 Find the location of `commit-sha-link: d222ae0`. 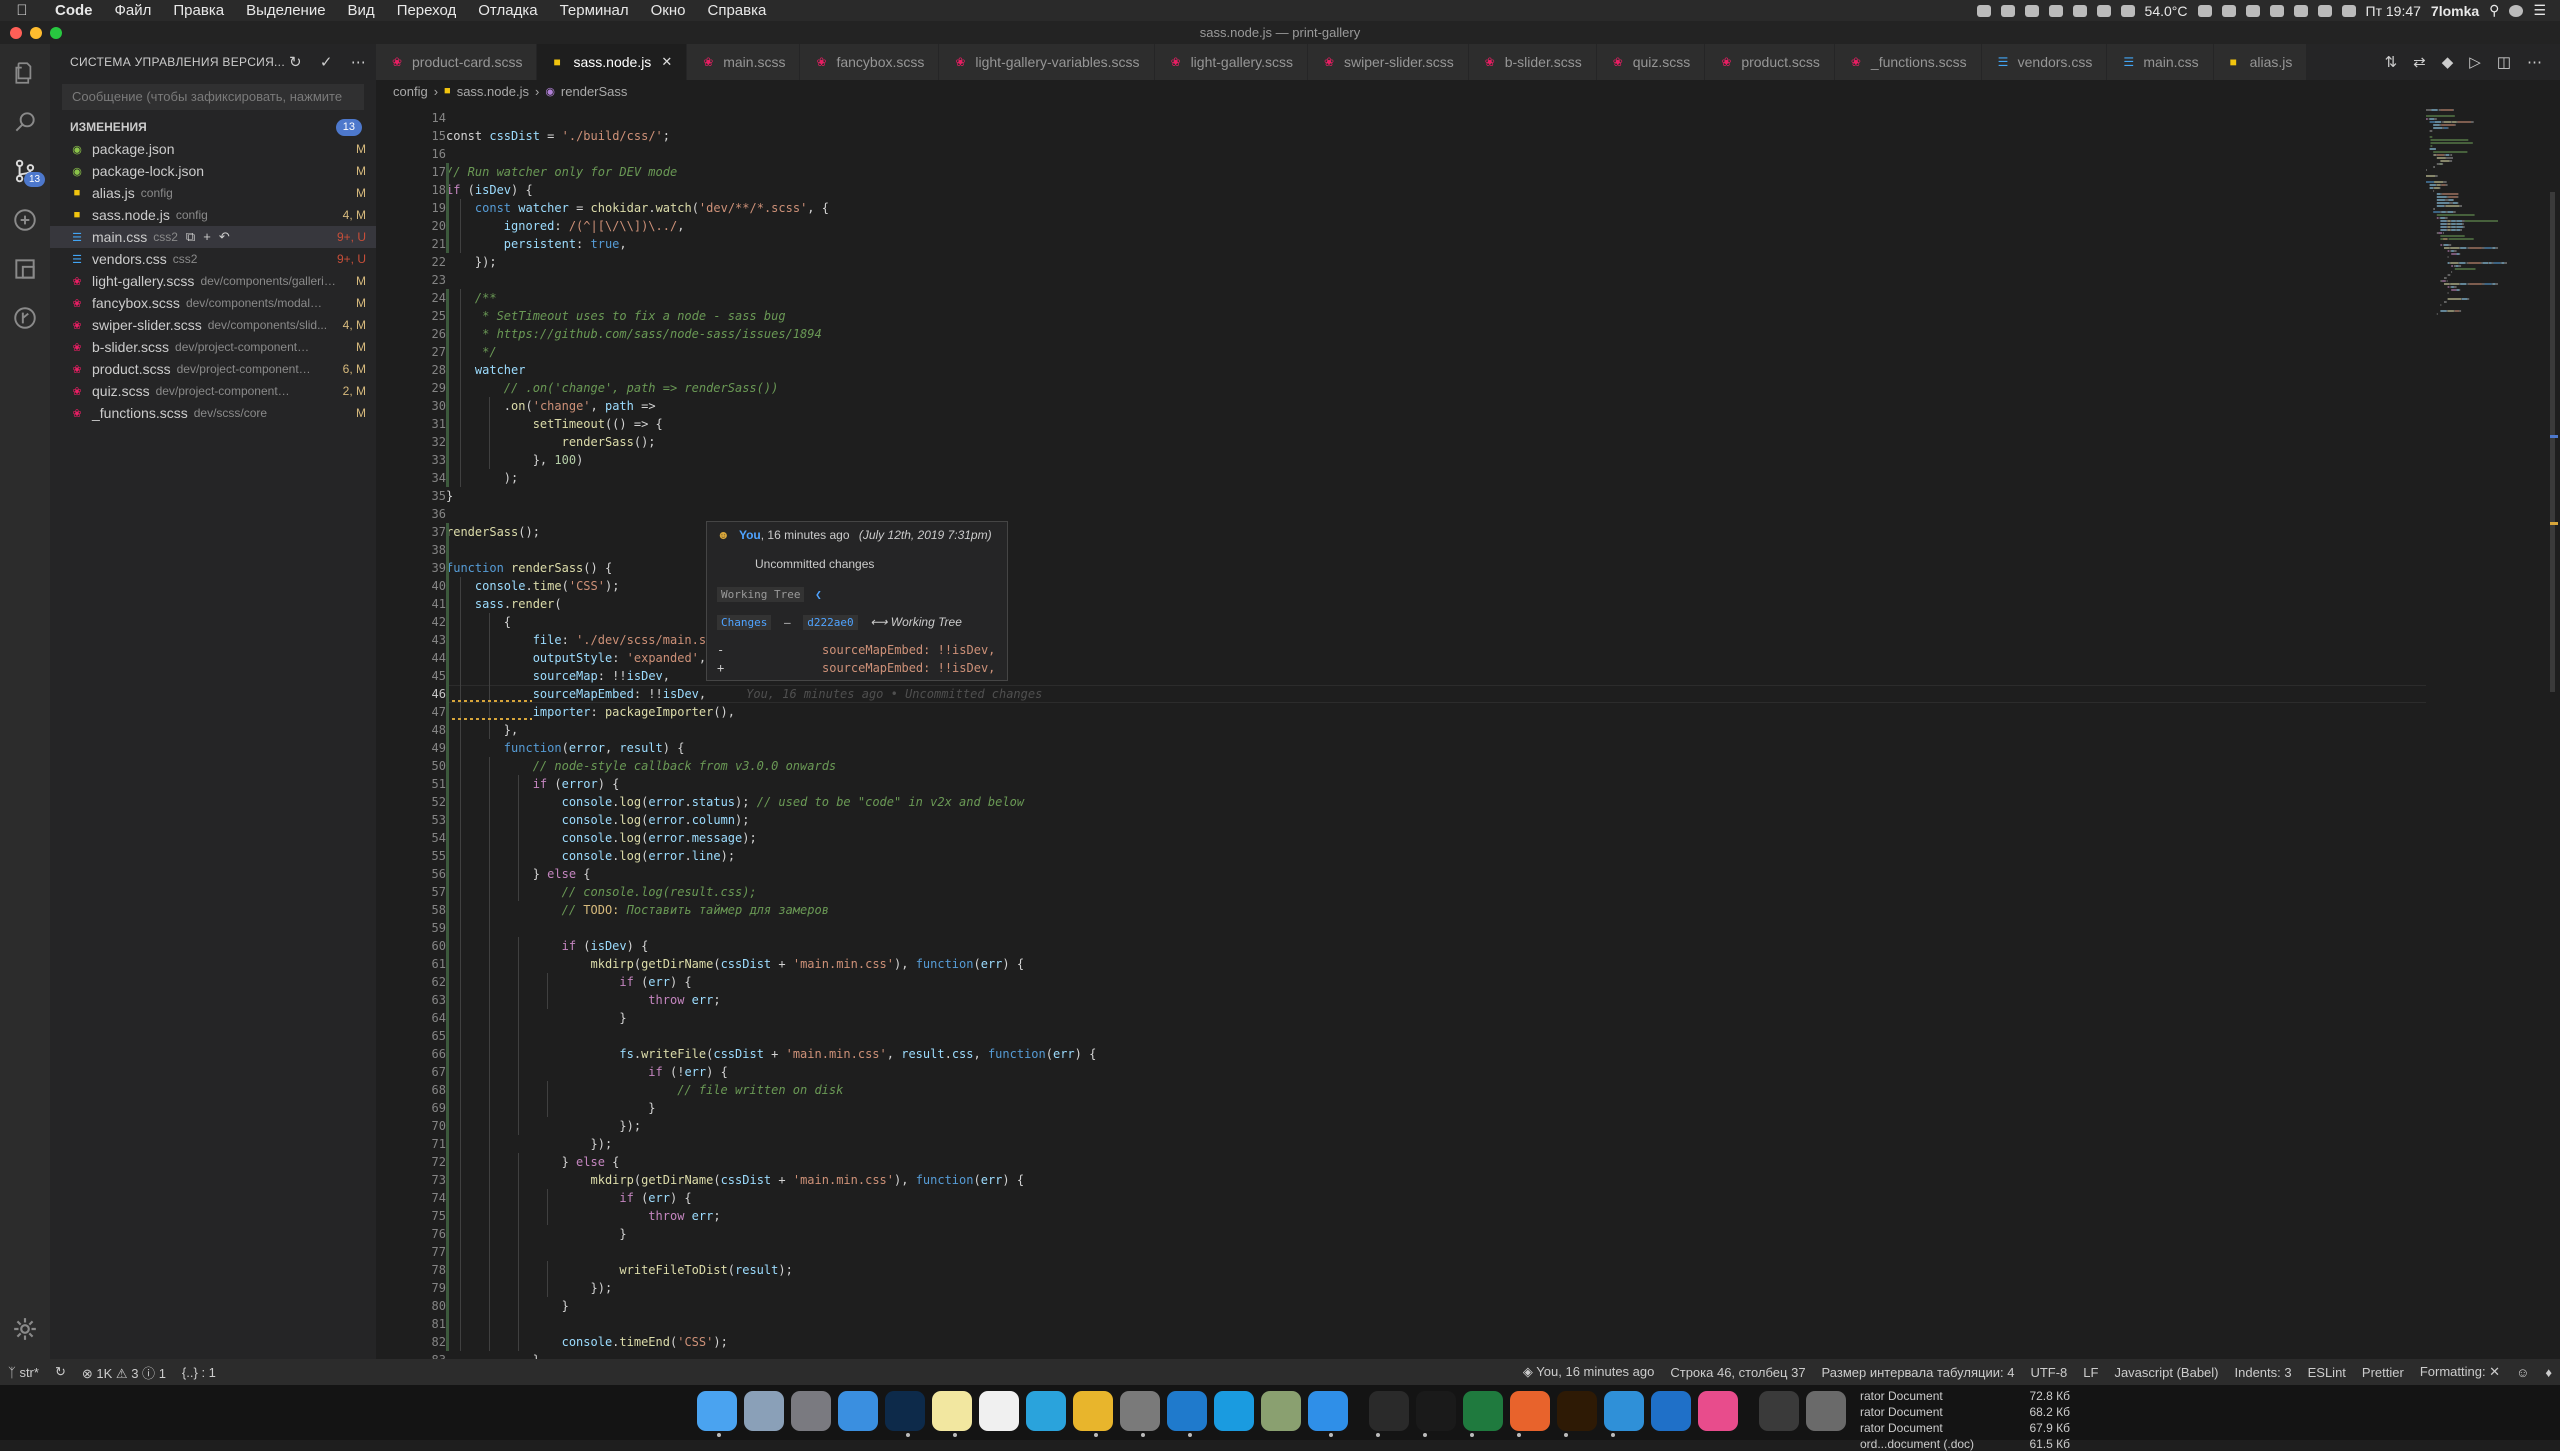

commit-sha-link: d222ae0 is located at coordinates (830, 622).